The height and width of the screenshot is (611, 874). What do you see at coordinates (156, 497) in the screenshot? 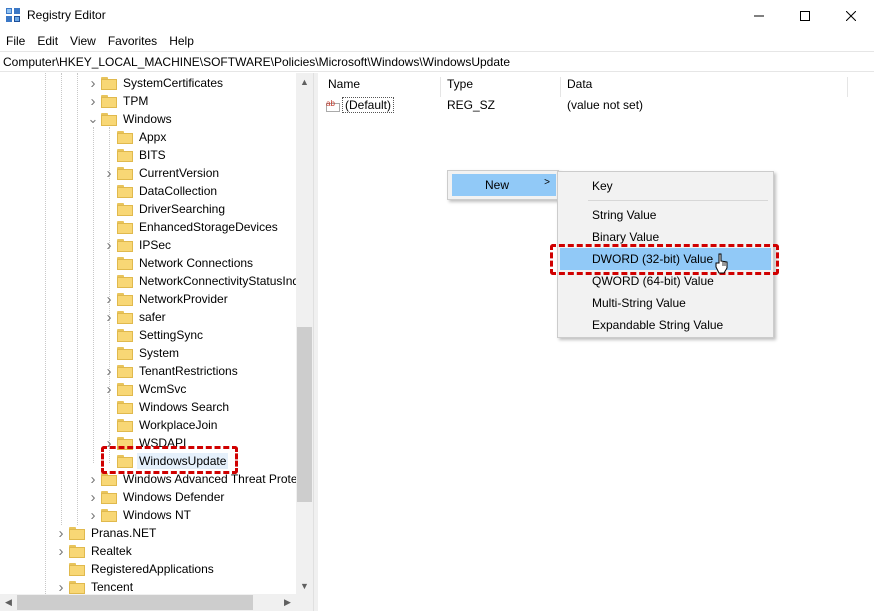
I see `tree-item: › Windows Defender` at bounding box center [156, 497].